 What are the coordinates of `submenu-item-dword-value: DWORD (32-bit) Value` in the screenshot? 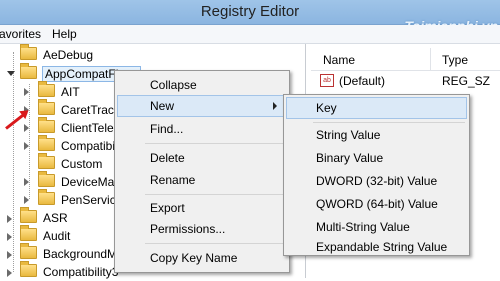 It's located at (376, 181).